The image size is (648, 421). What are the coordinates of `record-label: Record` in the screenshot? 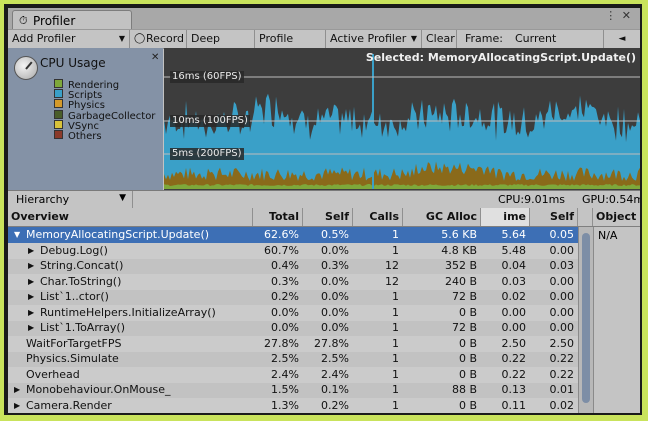 It's located at (165, 38).